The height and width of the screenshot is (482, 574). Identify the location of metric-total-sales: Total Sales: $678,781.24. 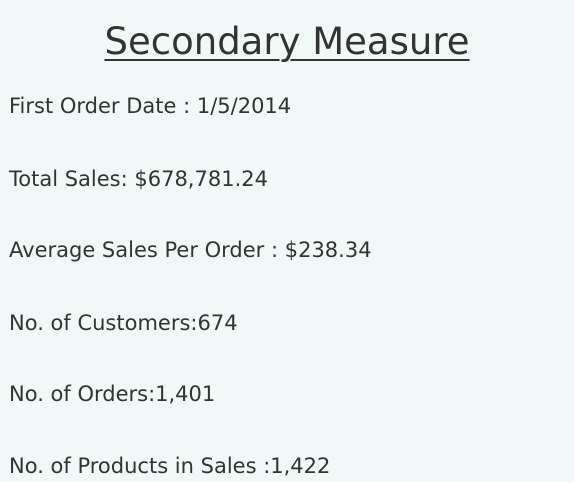
(138, 179).